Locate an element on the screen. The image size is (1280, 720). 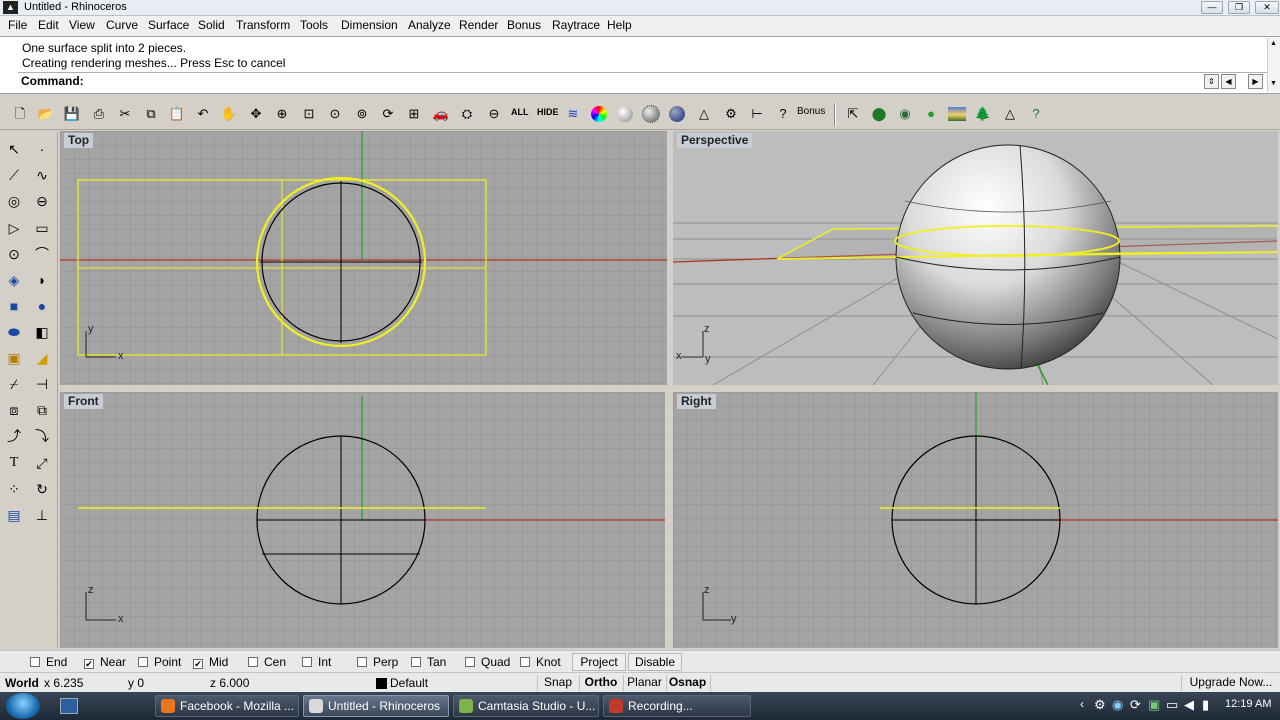
osnap-quad: Quad is located at coordinates (487, 662).